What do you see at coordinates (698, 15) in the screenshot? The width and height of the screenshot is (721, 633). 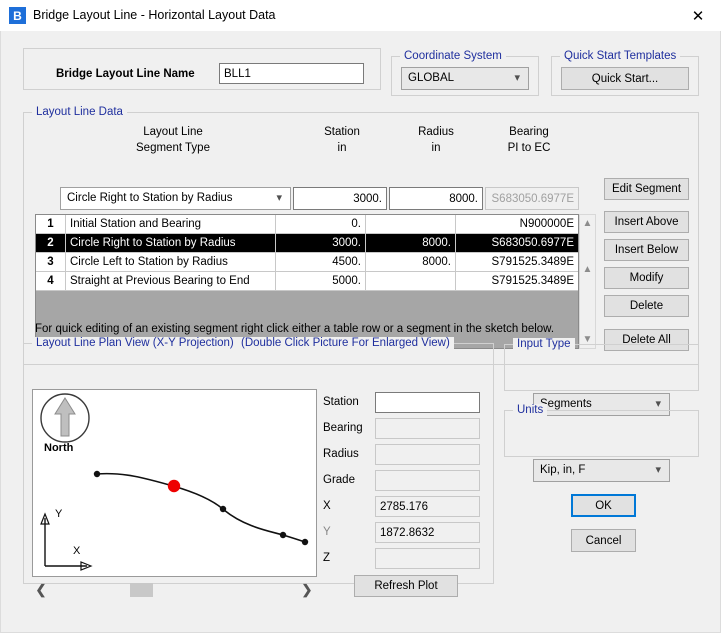 I see `close-icon: ✕` at bounding box center [698, 15].